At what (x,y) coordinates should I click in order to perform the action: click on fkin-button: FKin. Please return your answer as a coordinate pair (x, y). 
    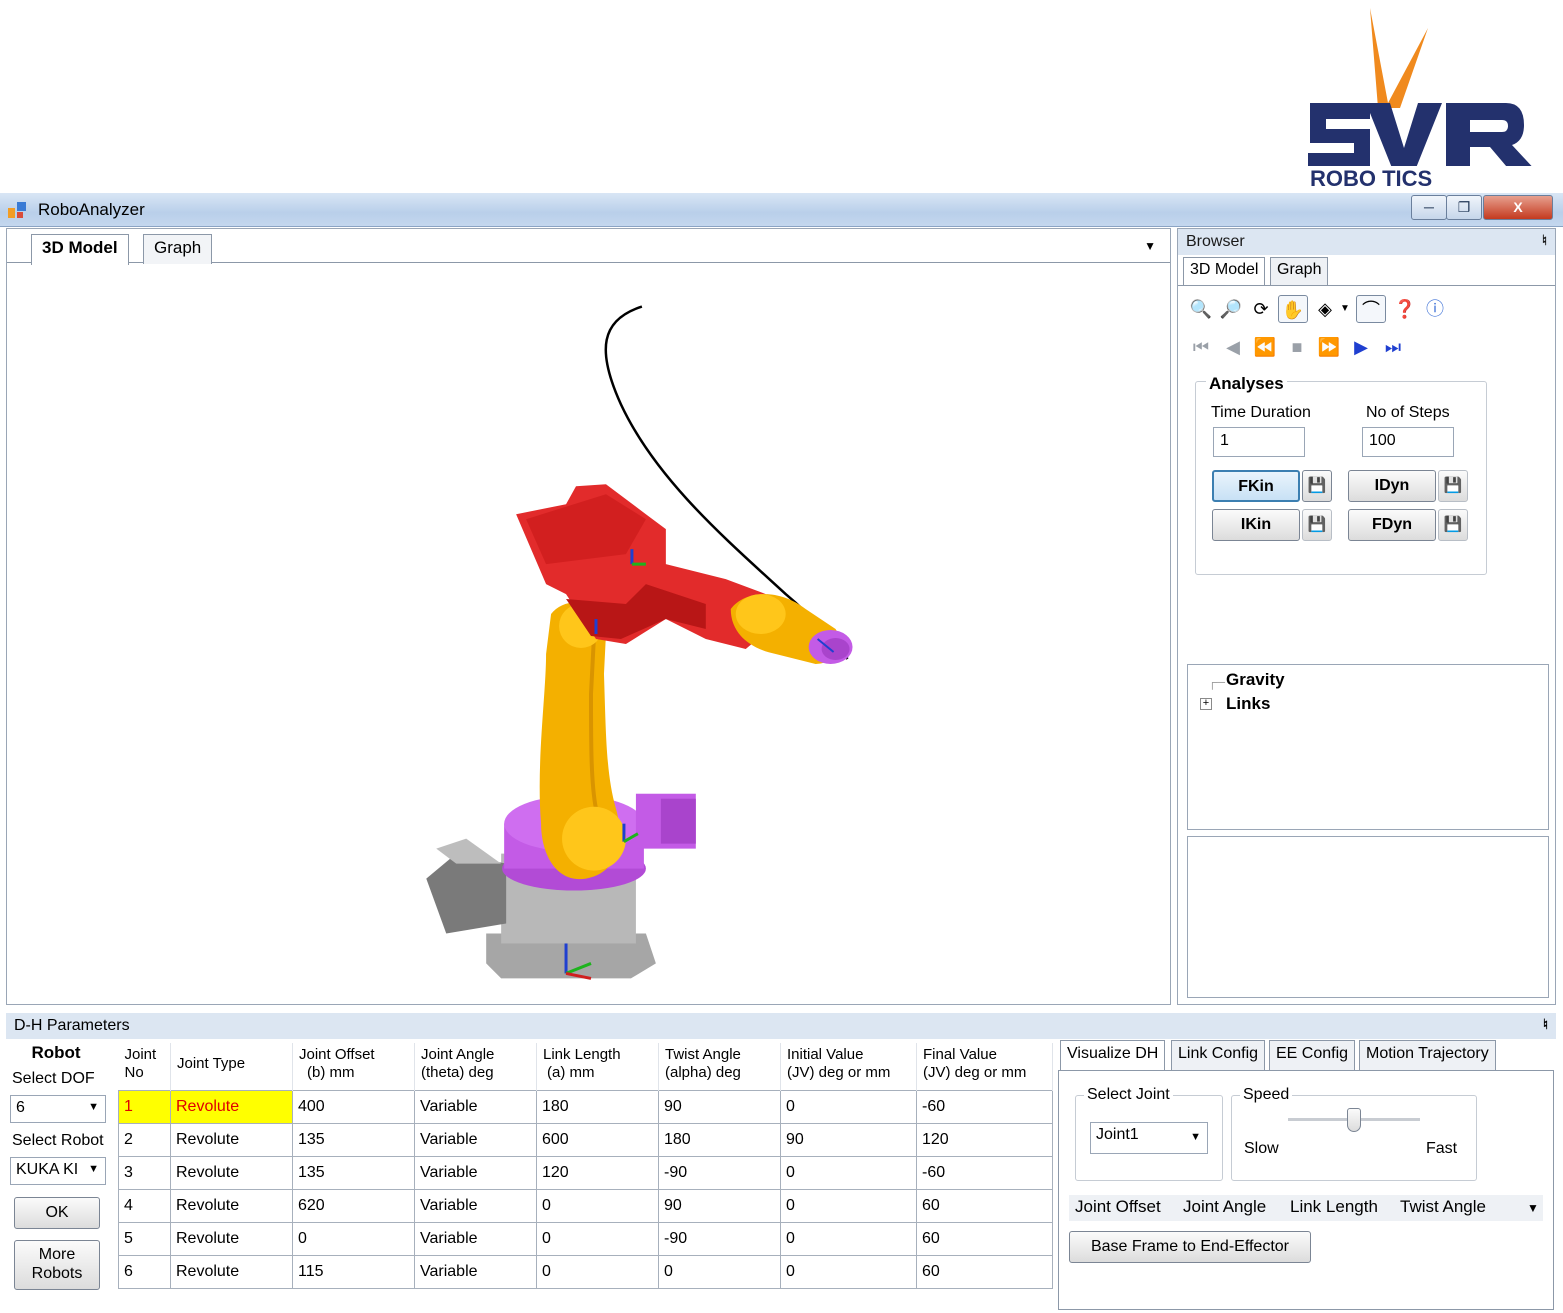
    Looking at the image, I should click on (1256, 486).